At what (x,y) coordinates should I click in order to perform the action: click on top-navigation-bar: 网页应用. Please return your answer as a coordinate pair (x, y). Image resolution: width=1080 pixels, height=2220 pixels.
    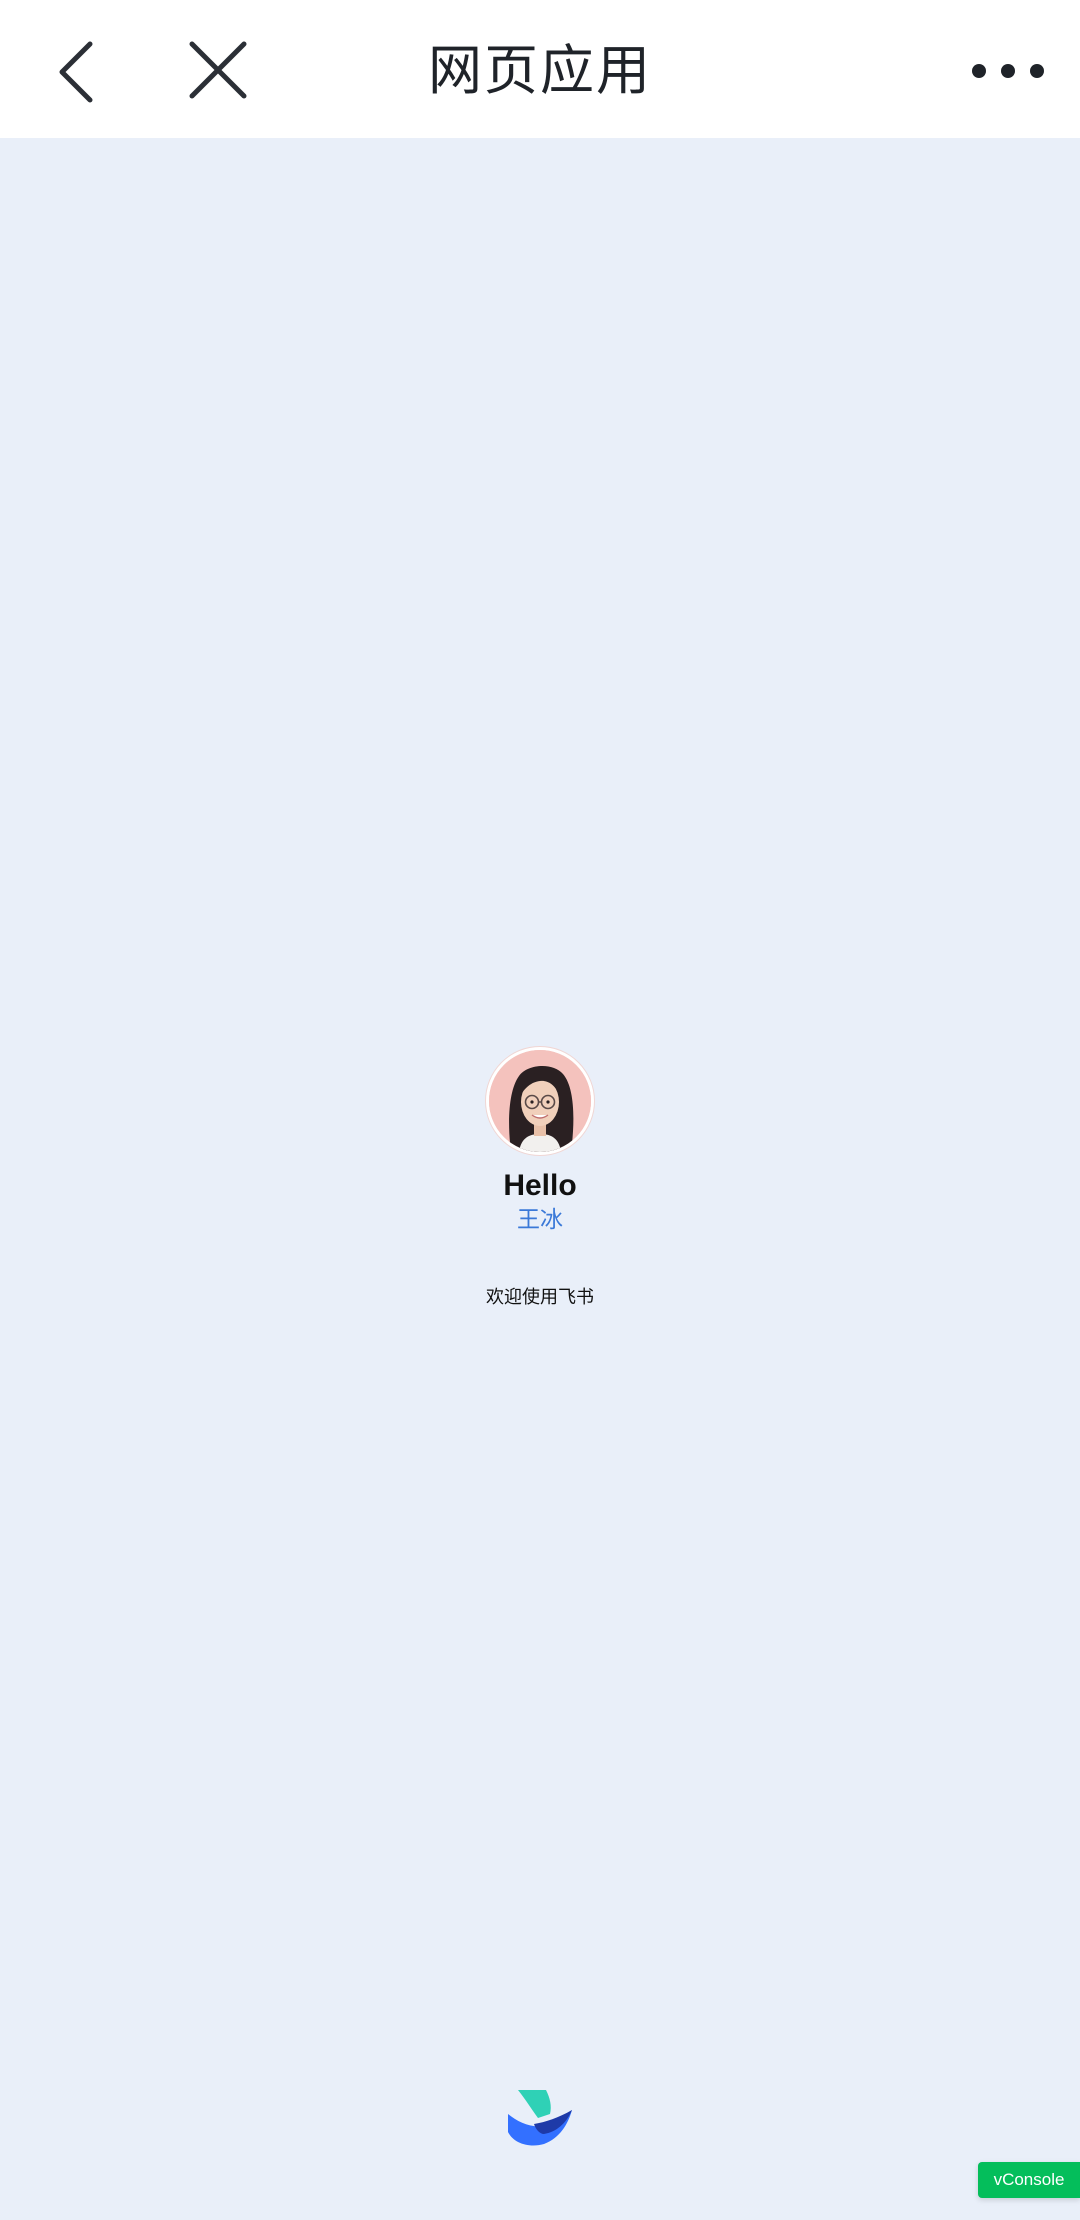
    Looking at the image, I should click on (540, 69).